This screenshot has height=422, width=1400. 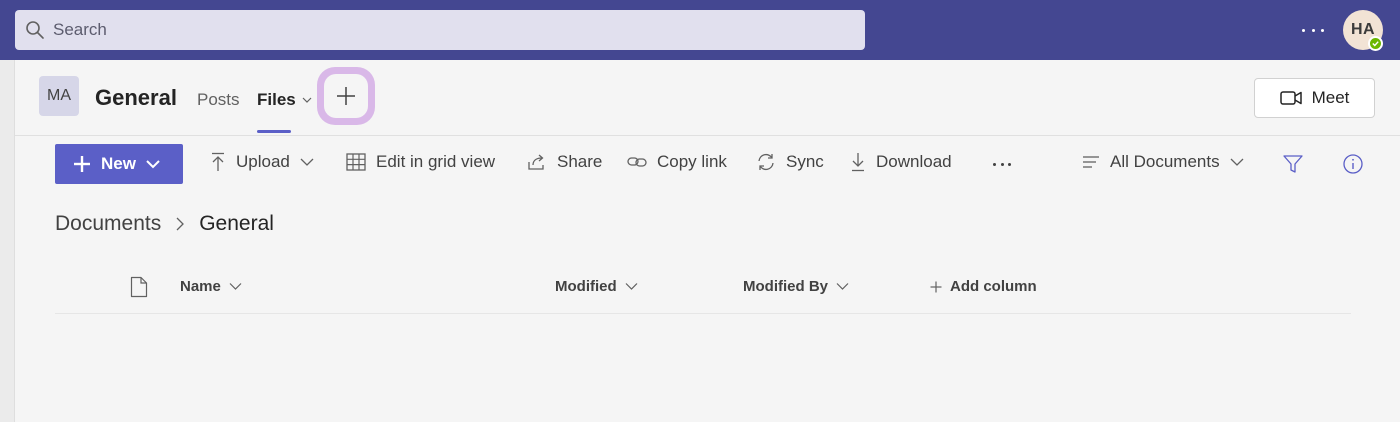 I want to click on left-rail, so click(x=7, y=241).